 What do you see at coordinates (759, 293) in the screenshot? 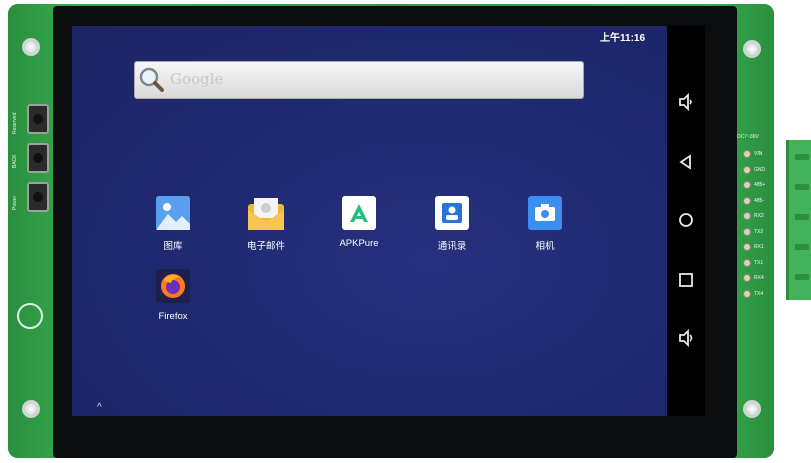
I see `connector-pin-label: TX4` at bounding box center [759, 293].